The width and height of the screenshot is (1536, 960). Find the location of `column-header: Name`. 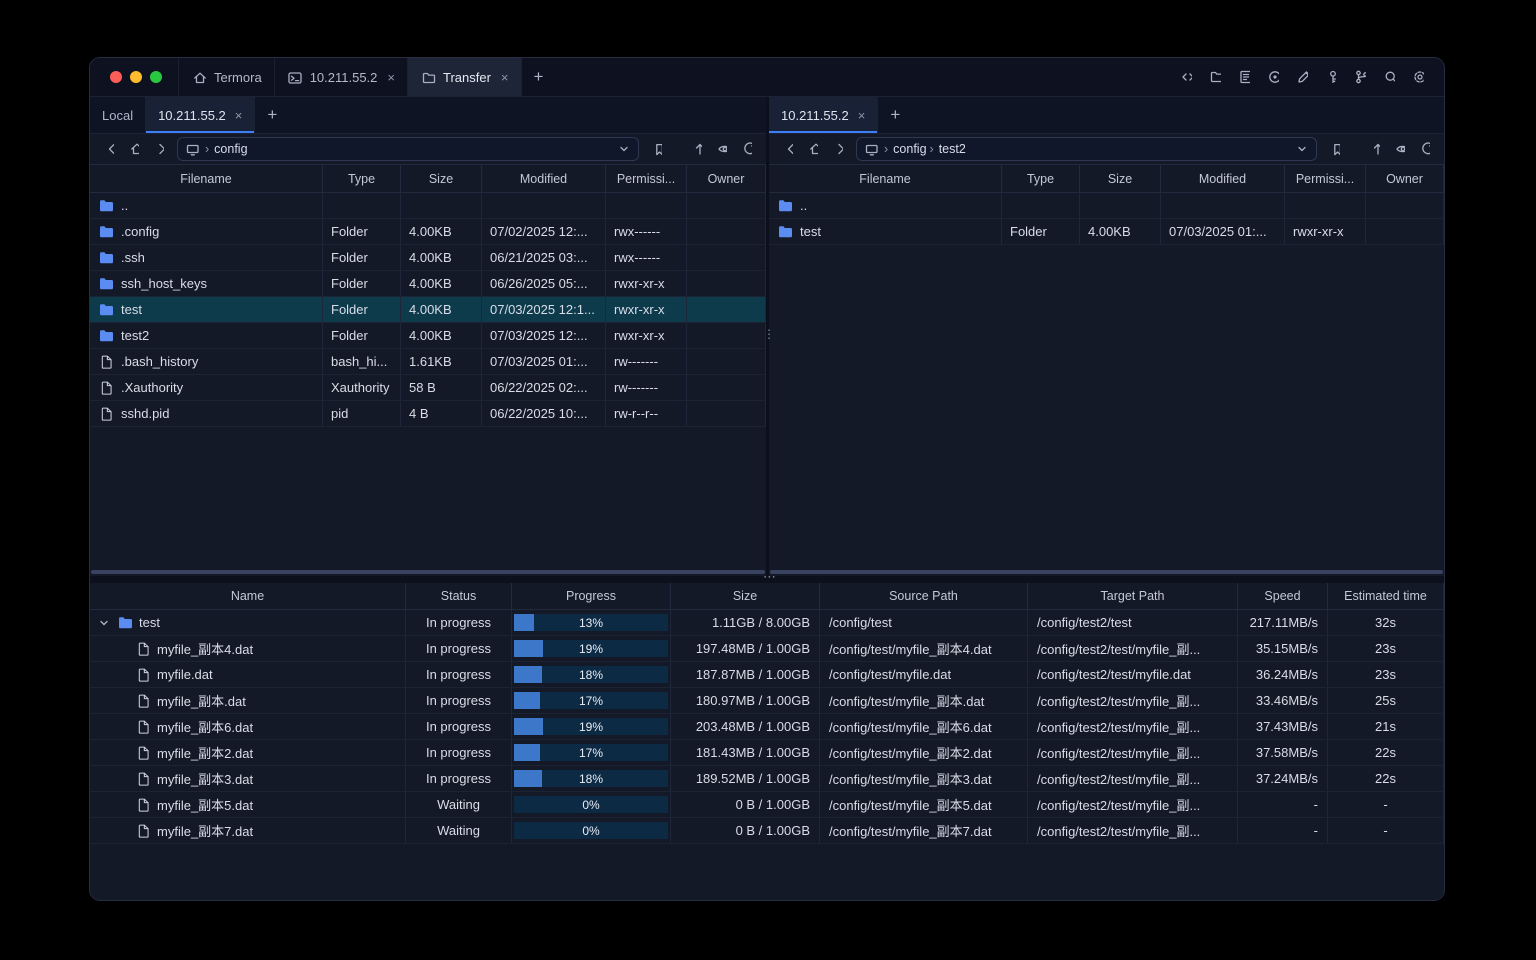

column-header: Name is located at coordinates (248, 596).